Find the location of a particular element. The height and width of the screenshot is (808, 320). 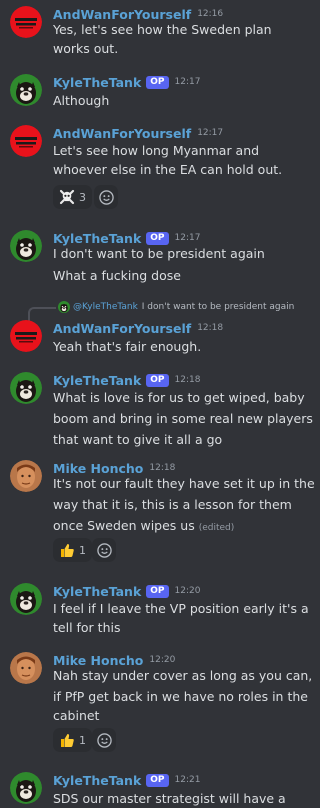

message-header: AndWanForYourself 12:18 is located at coordinates (138, 328).